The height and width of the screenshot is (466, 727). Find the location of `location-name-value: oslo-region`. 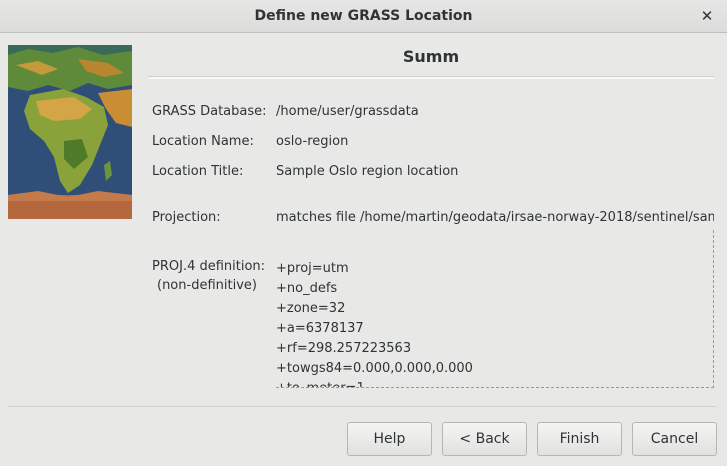

location-name-value: oslo-region is located at coordinates (312, 141).